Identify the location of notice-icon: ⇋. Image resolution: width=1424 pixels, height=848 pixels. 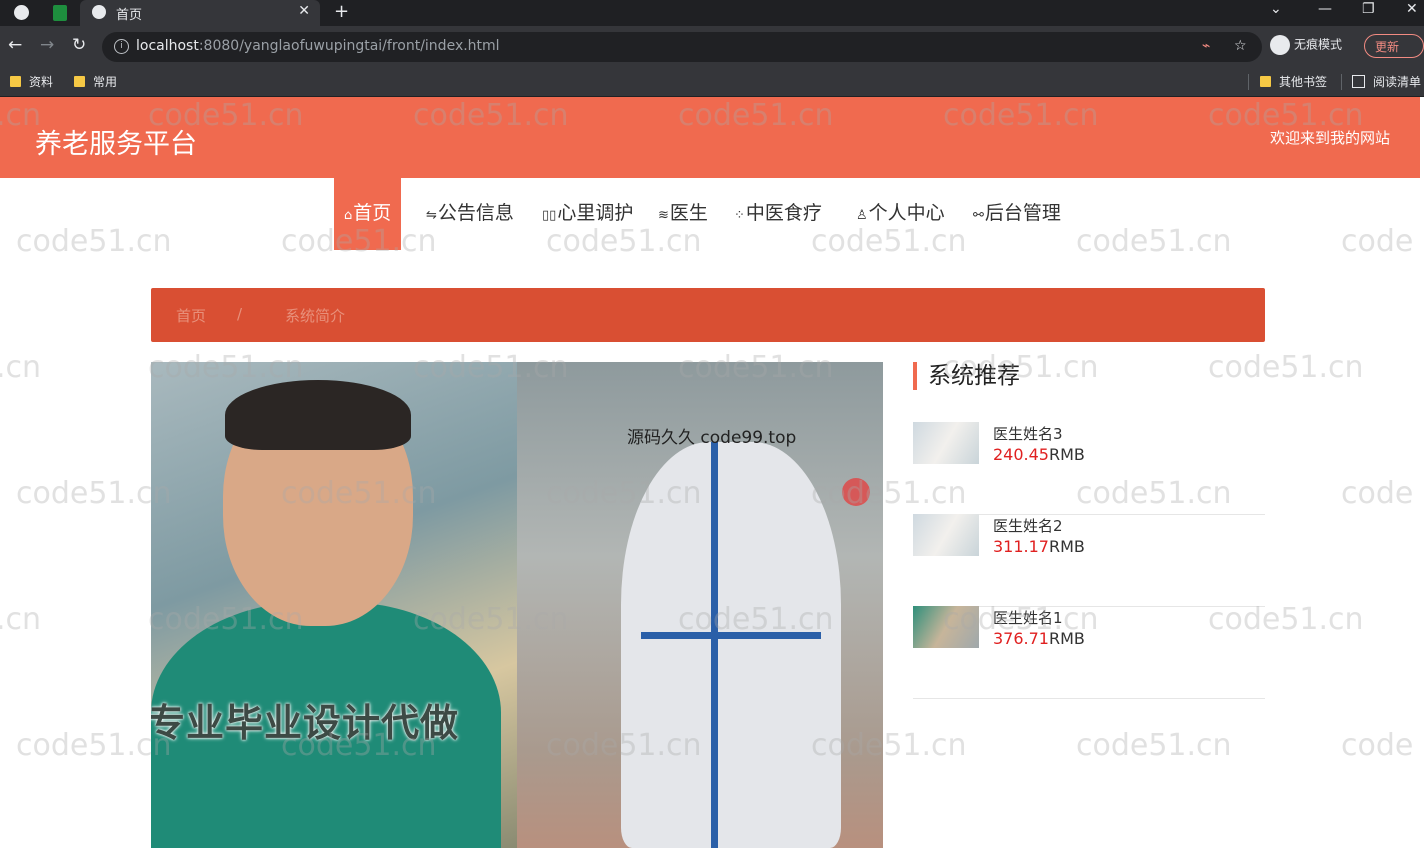
(431, 215).